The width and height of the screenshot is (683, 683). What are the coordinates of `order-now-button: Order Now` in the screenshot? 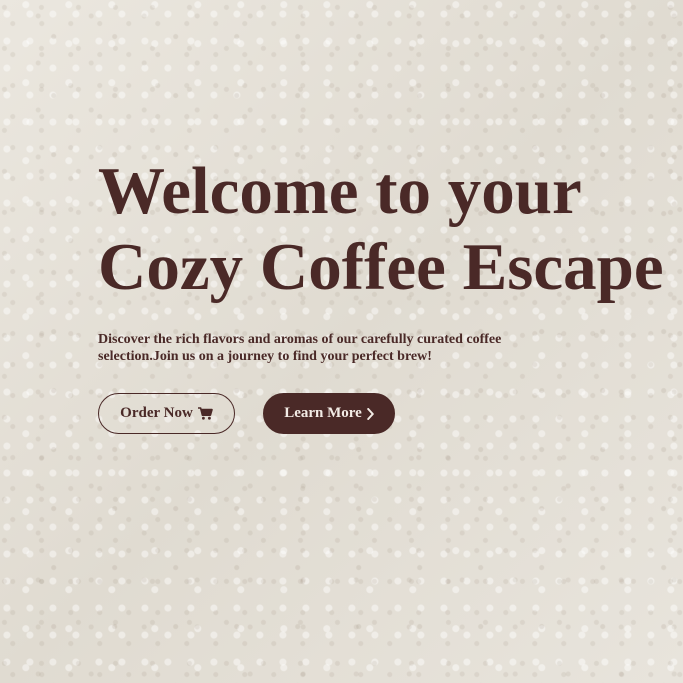 It's located at (166, 413).